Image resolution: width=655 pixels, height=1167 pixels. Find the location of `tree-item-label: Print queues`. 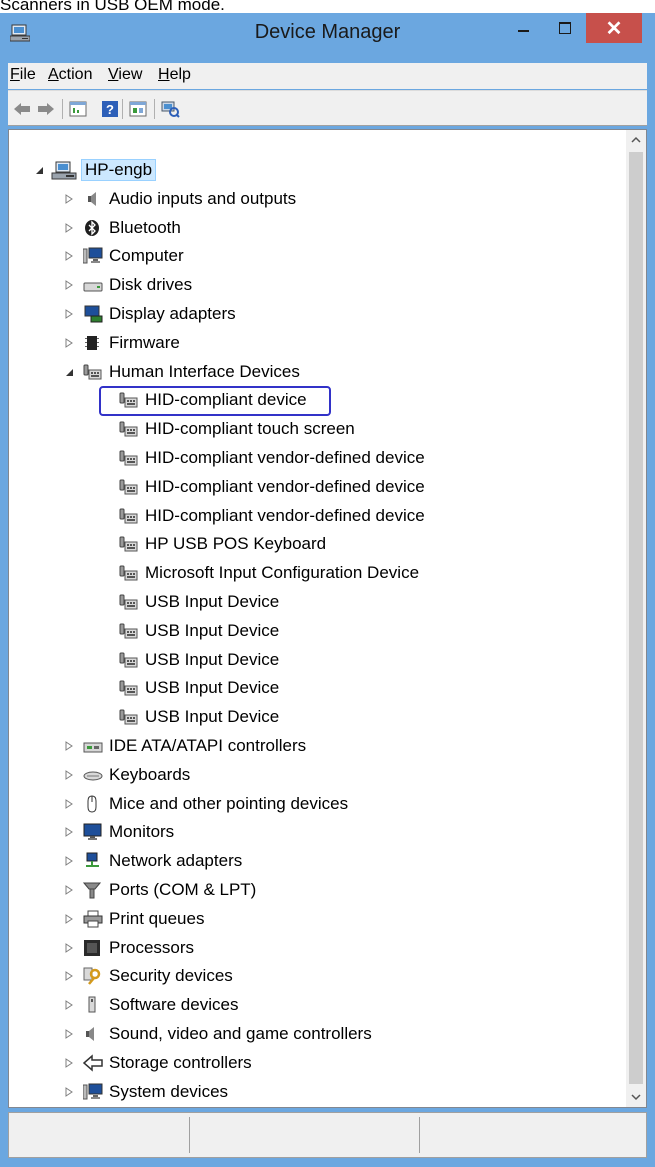

tree-item-label: Print queues is located at coordinates (157, 918).